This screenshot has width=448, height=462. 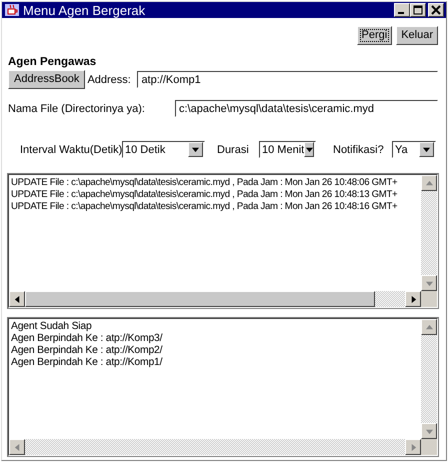 I want to click on log-line: Agen Berpindah Ke : atp://Komp3/, so click(x=87, y=339).